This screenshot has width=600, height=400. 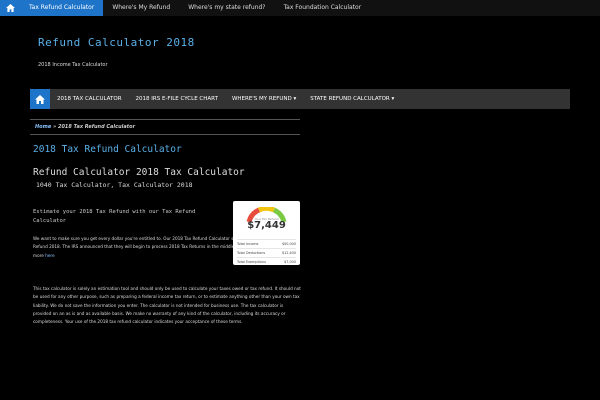 I want to click on here-link: here, so click(x=49, y=255).